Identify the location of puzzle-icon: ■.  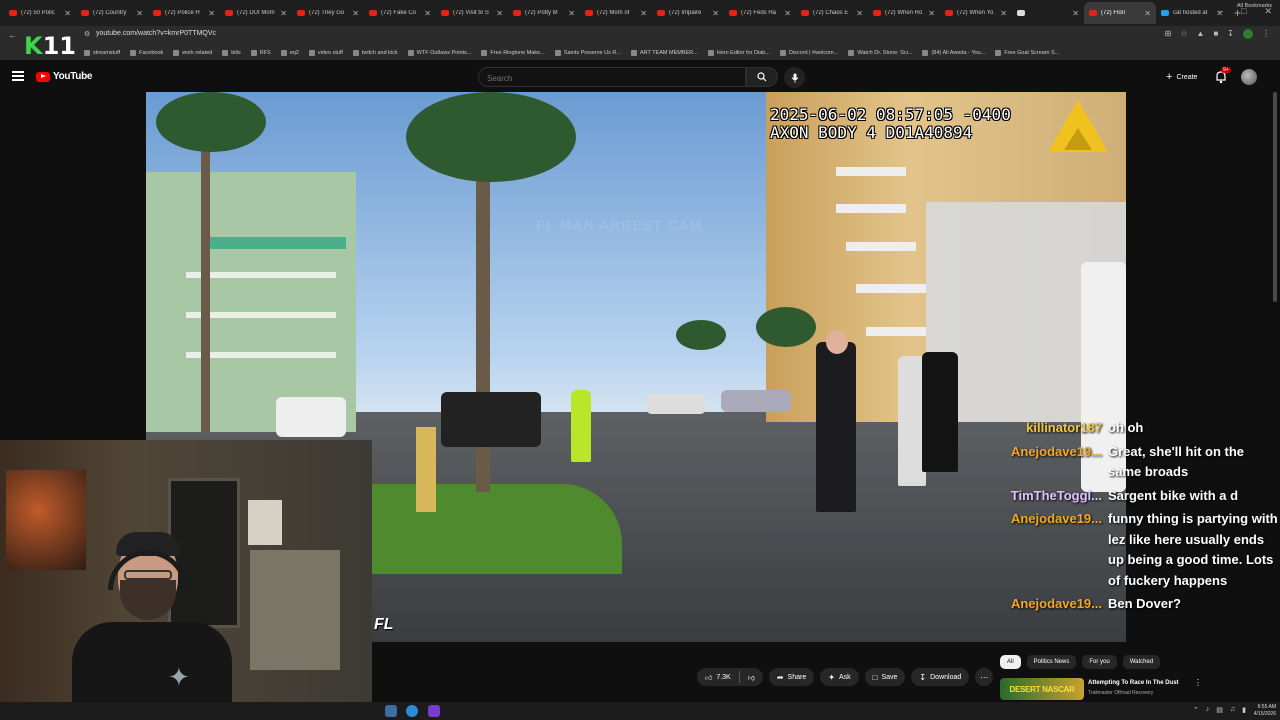
(1215, 34).